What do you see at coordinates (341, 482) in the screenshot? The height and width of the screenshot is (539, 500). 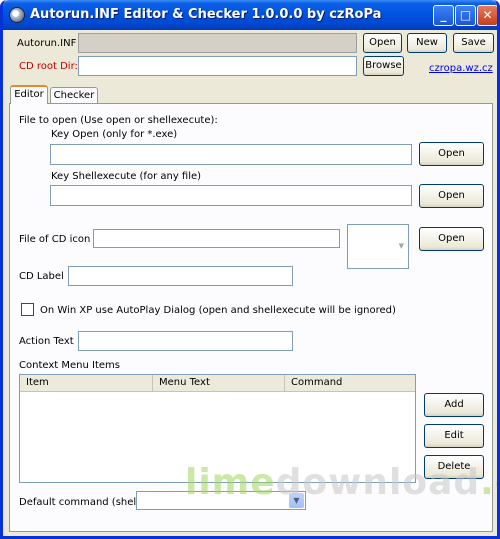 I see `watermark-logo: limedownload.com` at bounding box center [341, 482].